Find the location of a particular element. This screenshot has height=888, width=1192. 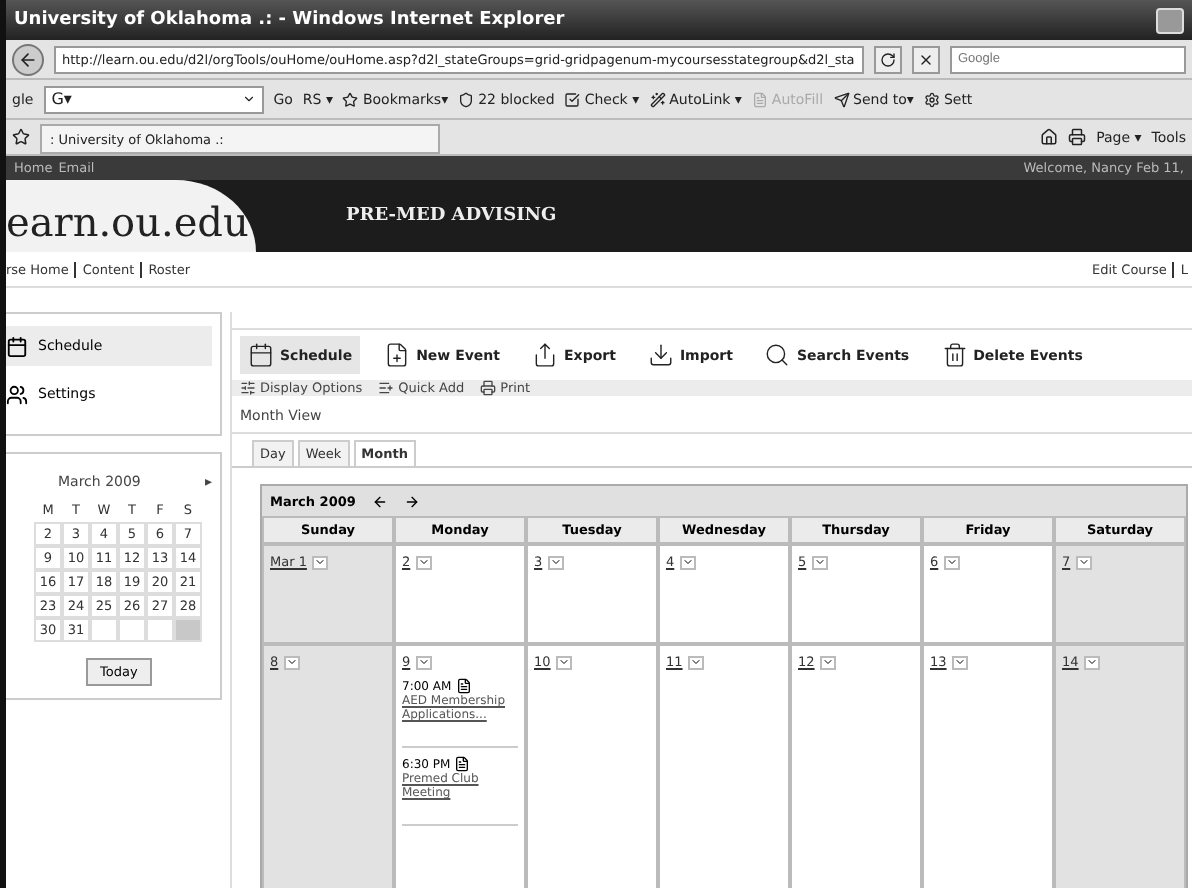

google-search-field: G▾ is located at coordinates (153, 99).